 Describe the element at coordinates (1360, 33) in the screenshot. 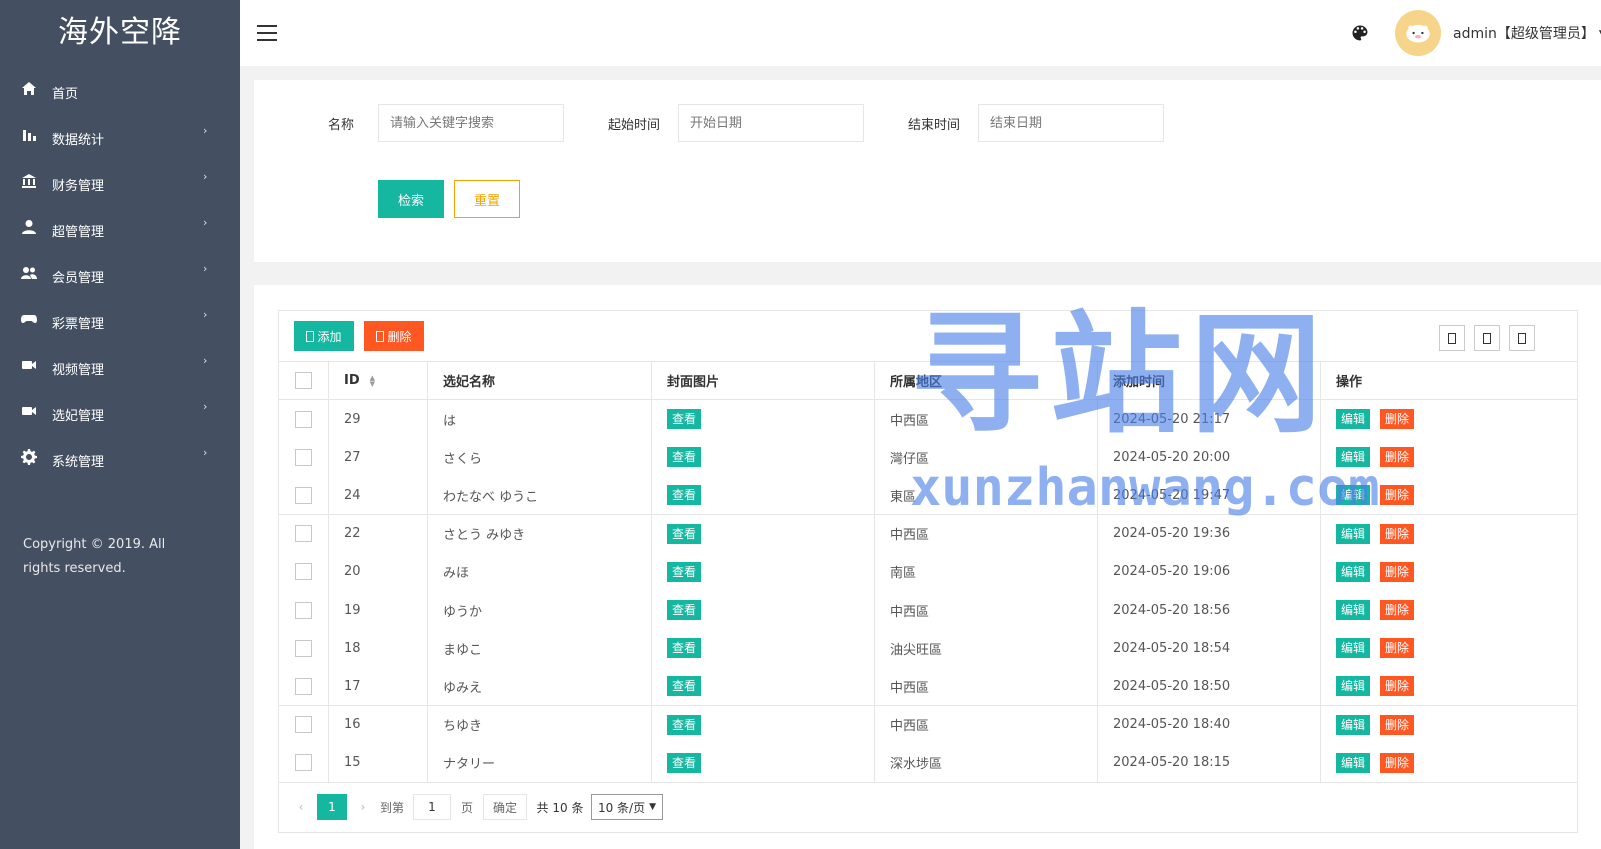

I see `palette-icon` at that location.